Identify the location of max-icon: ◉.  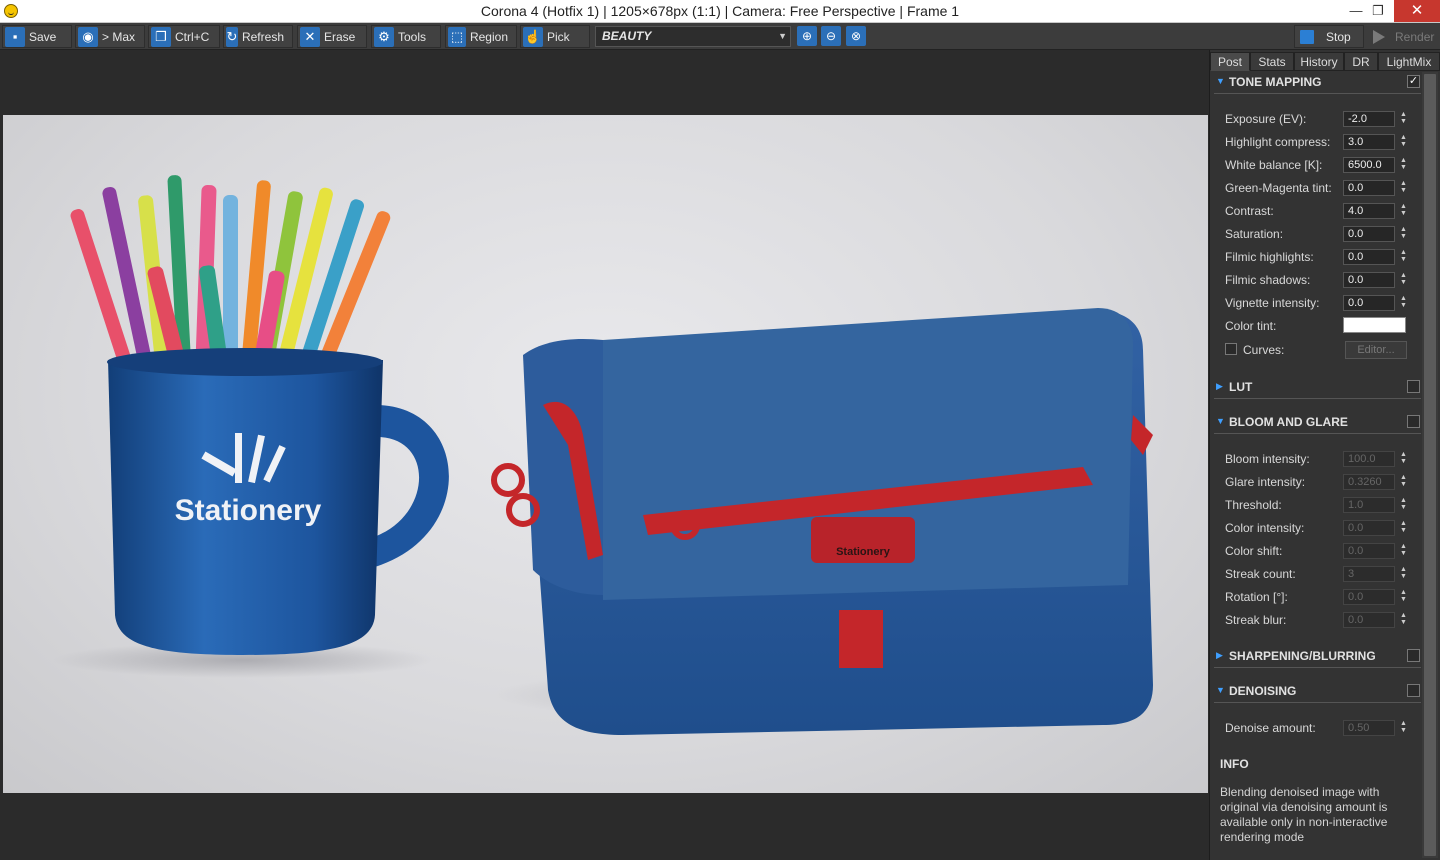
(88, 36).